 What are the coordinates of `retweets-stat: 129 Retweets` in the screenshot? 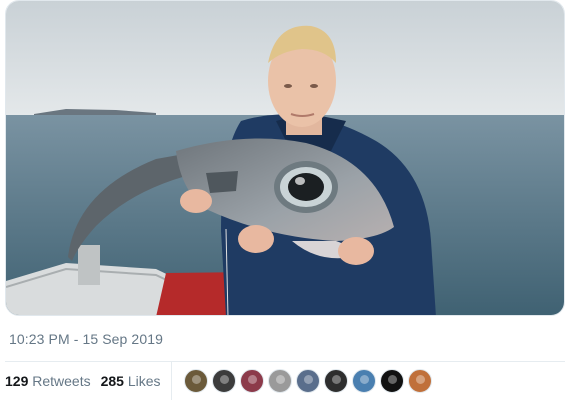 It's located at (48, 381).